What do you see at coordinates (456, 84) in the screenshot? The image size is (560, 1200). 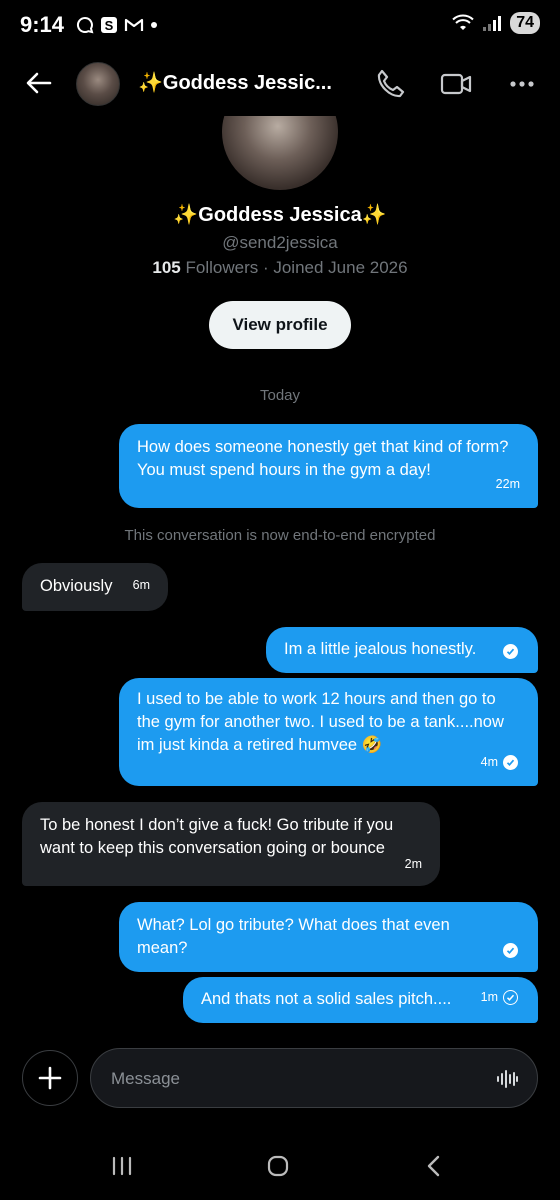 I see `video-icon` at bounding box center [456, 84].